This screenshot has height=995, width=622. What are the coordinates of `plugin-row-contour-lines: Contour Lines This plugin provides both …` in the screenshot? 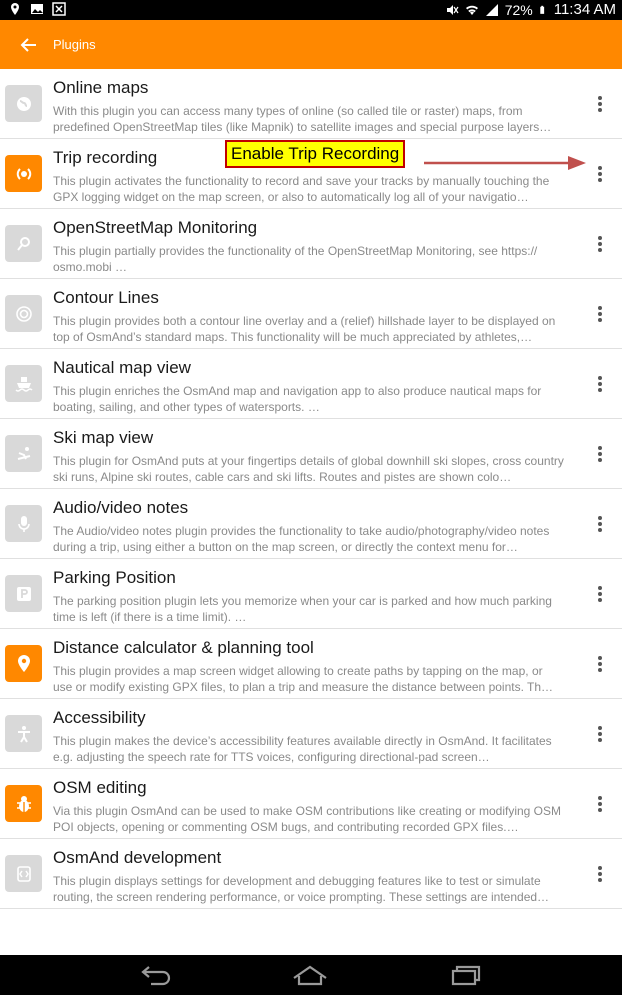 It's located at (311, 314).